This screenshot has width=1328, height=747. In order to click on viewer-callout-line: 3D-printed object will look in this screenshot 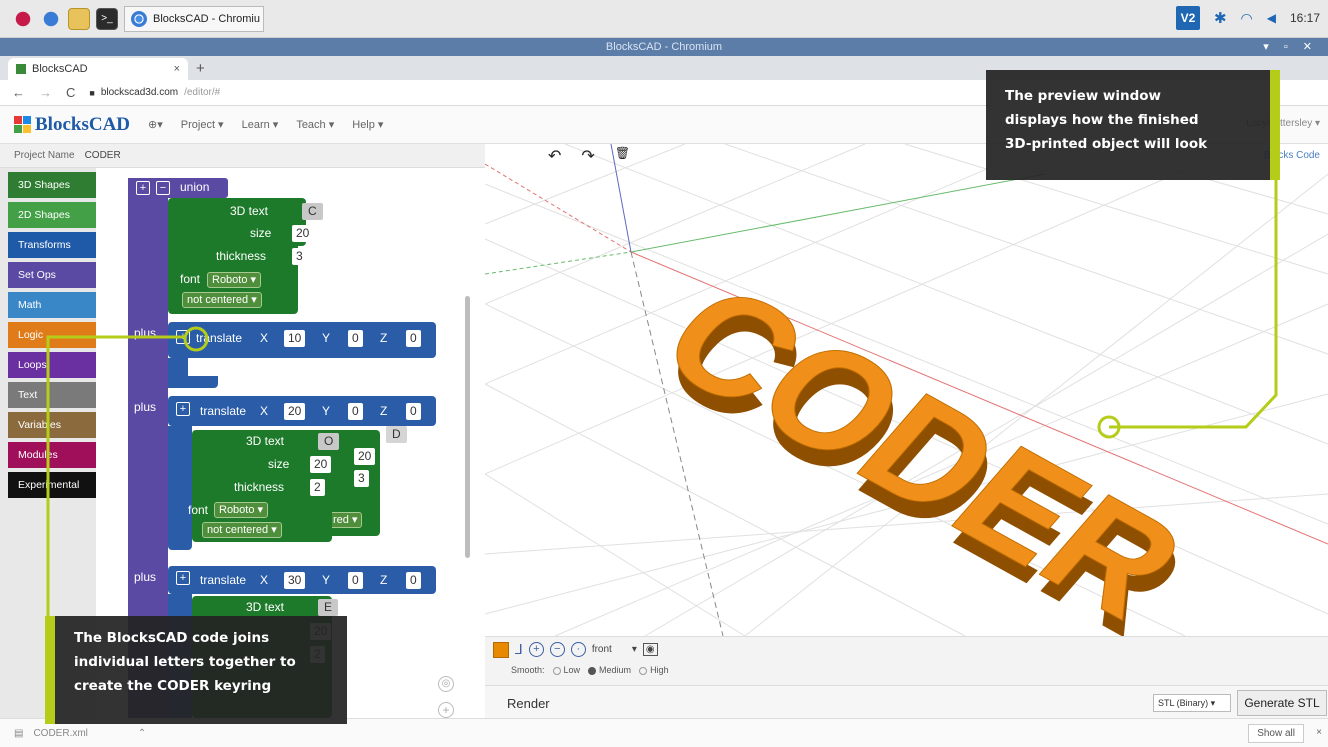, I will do `click(1106, 144)`.